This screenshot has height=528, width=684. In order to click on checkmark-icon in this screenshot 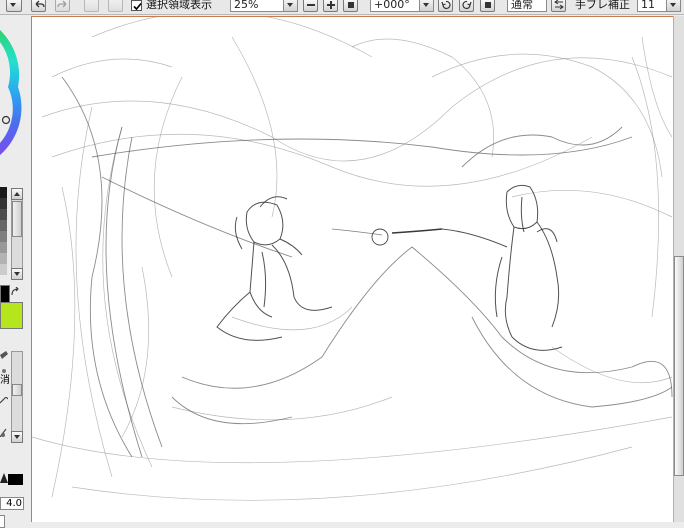, I will do `click(137, 6)`.